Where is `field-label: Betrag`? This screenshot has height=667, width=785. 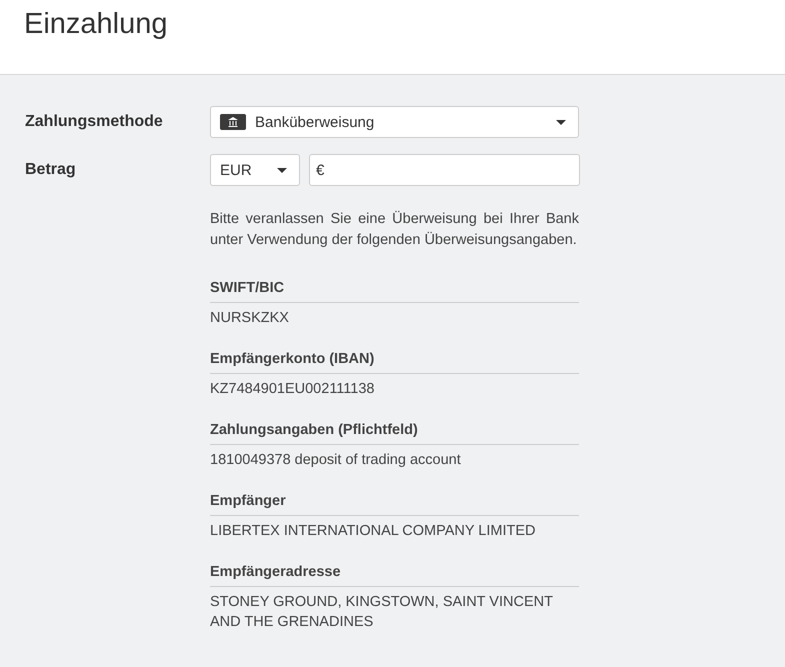 field-label: Betrag is located at coordinates (51, 170).